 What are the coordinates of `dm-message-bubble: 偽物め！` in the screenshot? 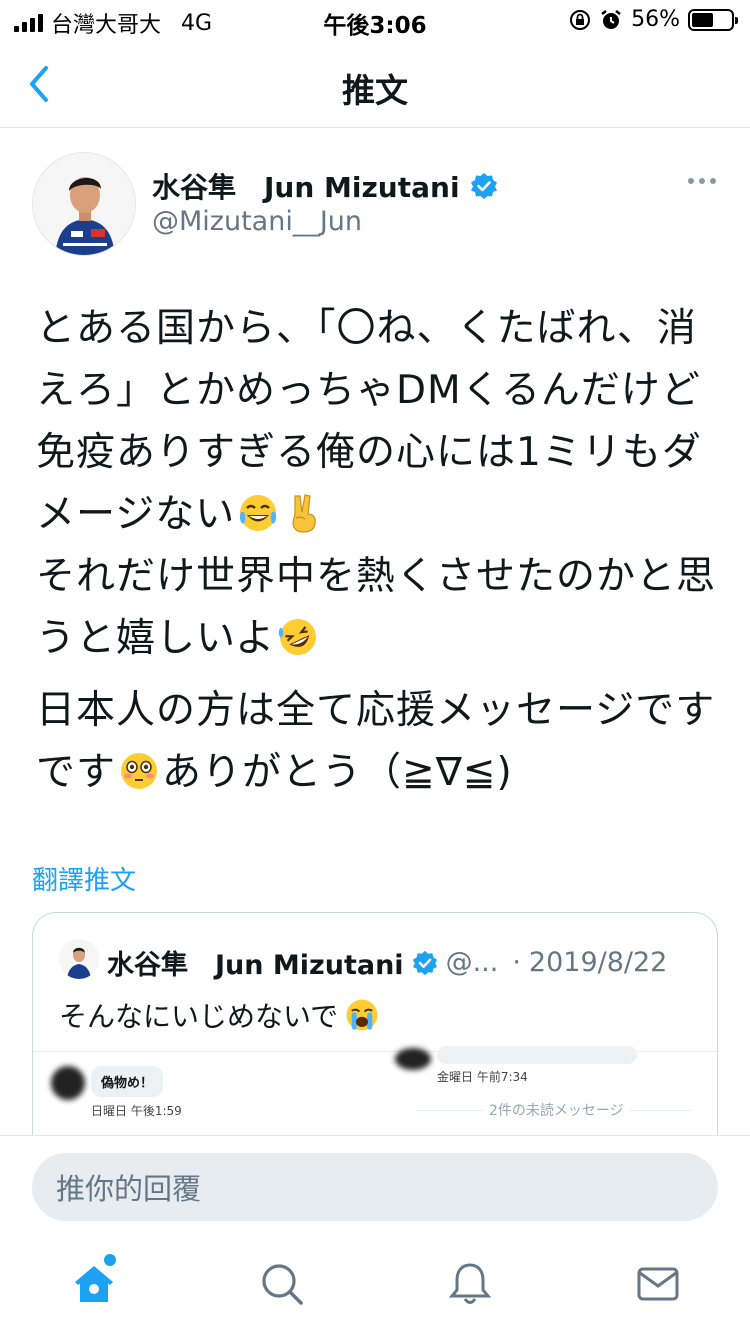 It's located at (127, 1081).